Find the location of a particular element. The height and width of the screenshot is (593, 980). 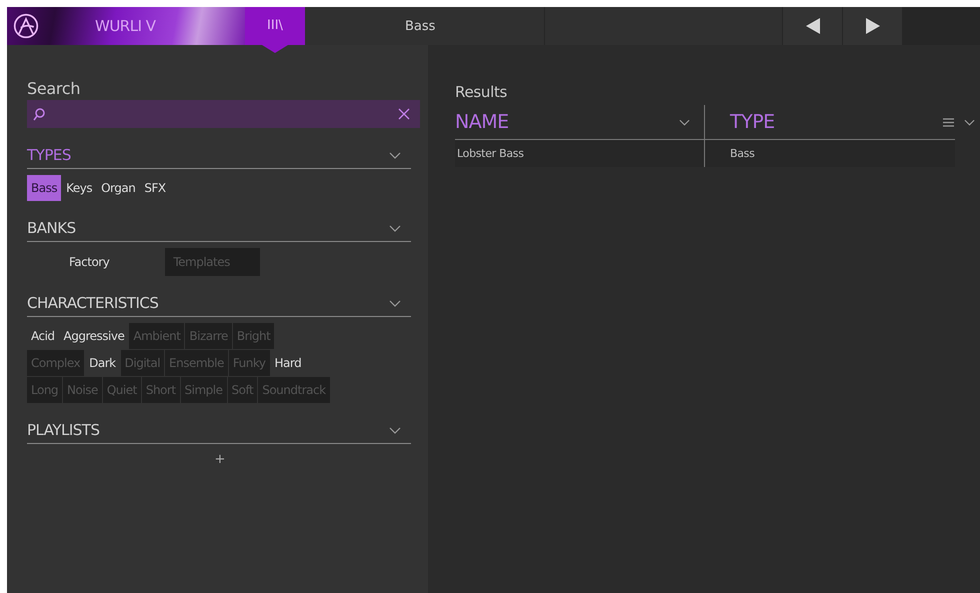

filter-tag: Hard is located at coordinates (288, 363).